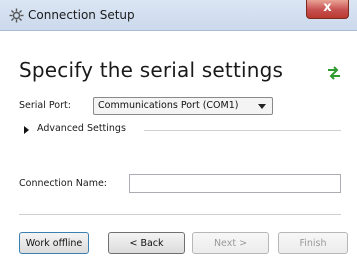  I want to click on connection-name-input, so click(235, 183).